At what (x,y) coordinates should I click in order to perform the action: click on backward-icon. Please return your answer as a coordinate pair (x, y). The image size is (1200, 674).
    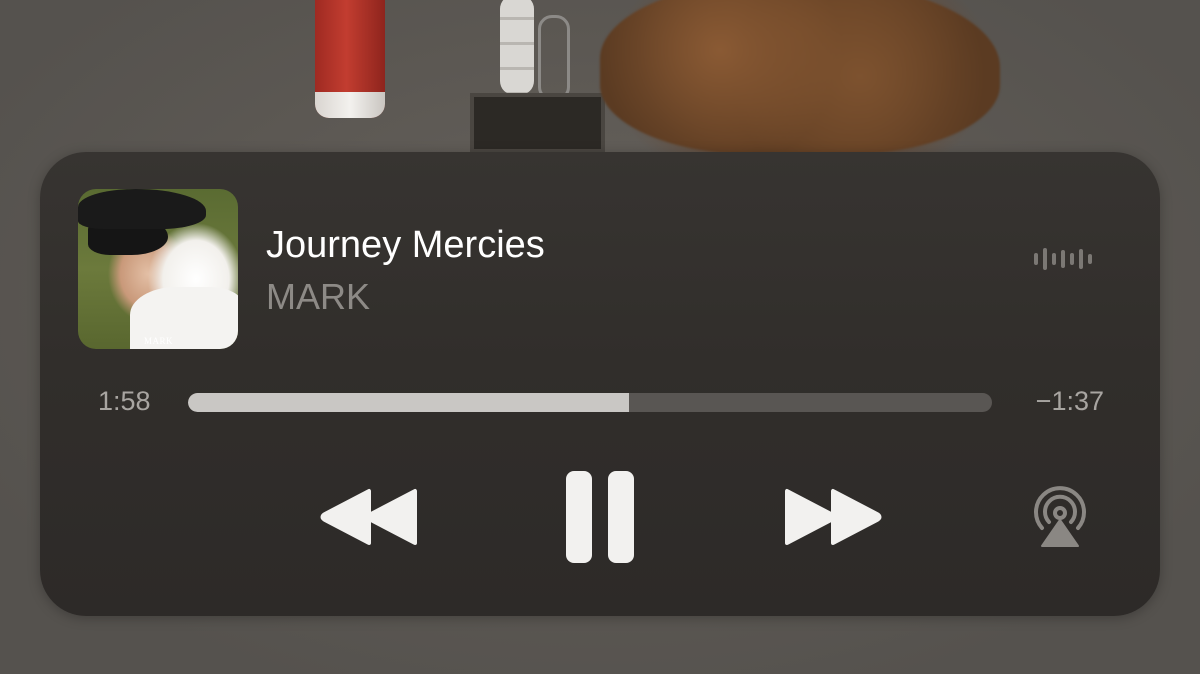
    Looking at the image, I should click on (368, 517).